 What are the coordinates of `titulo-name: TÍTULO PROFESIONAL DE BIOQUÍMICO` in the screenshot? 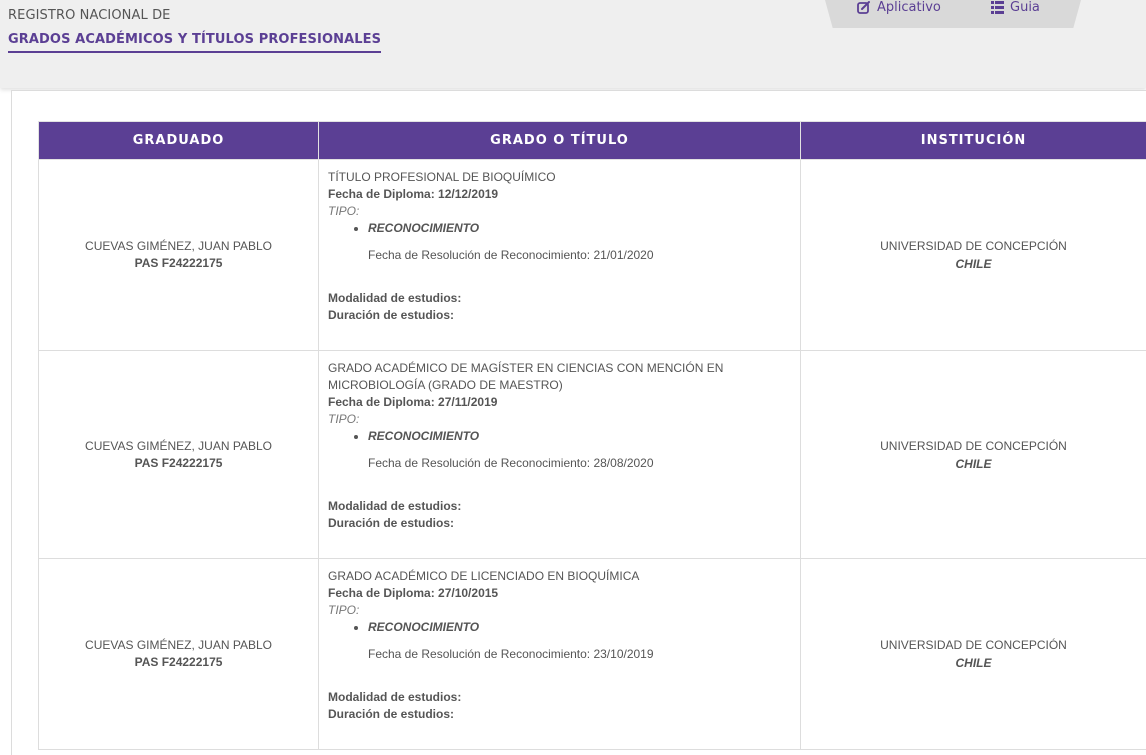 It's located at (559, 177).